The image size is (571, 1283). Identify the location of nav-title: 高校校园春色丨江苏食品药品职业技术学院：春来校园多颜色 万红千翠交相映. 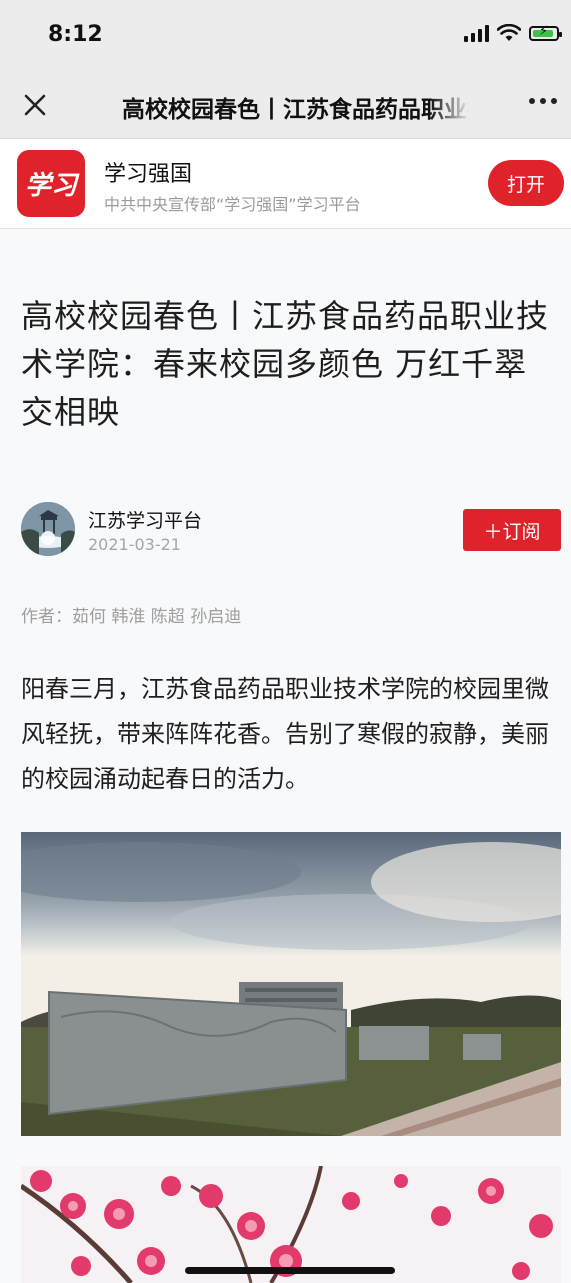
(296, 105).